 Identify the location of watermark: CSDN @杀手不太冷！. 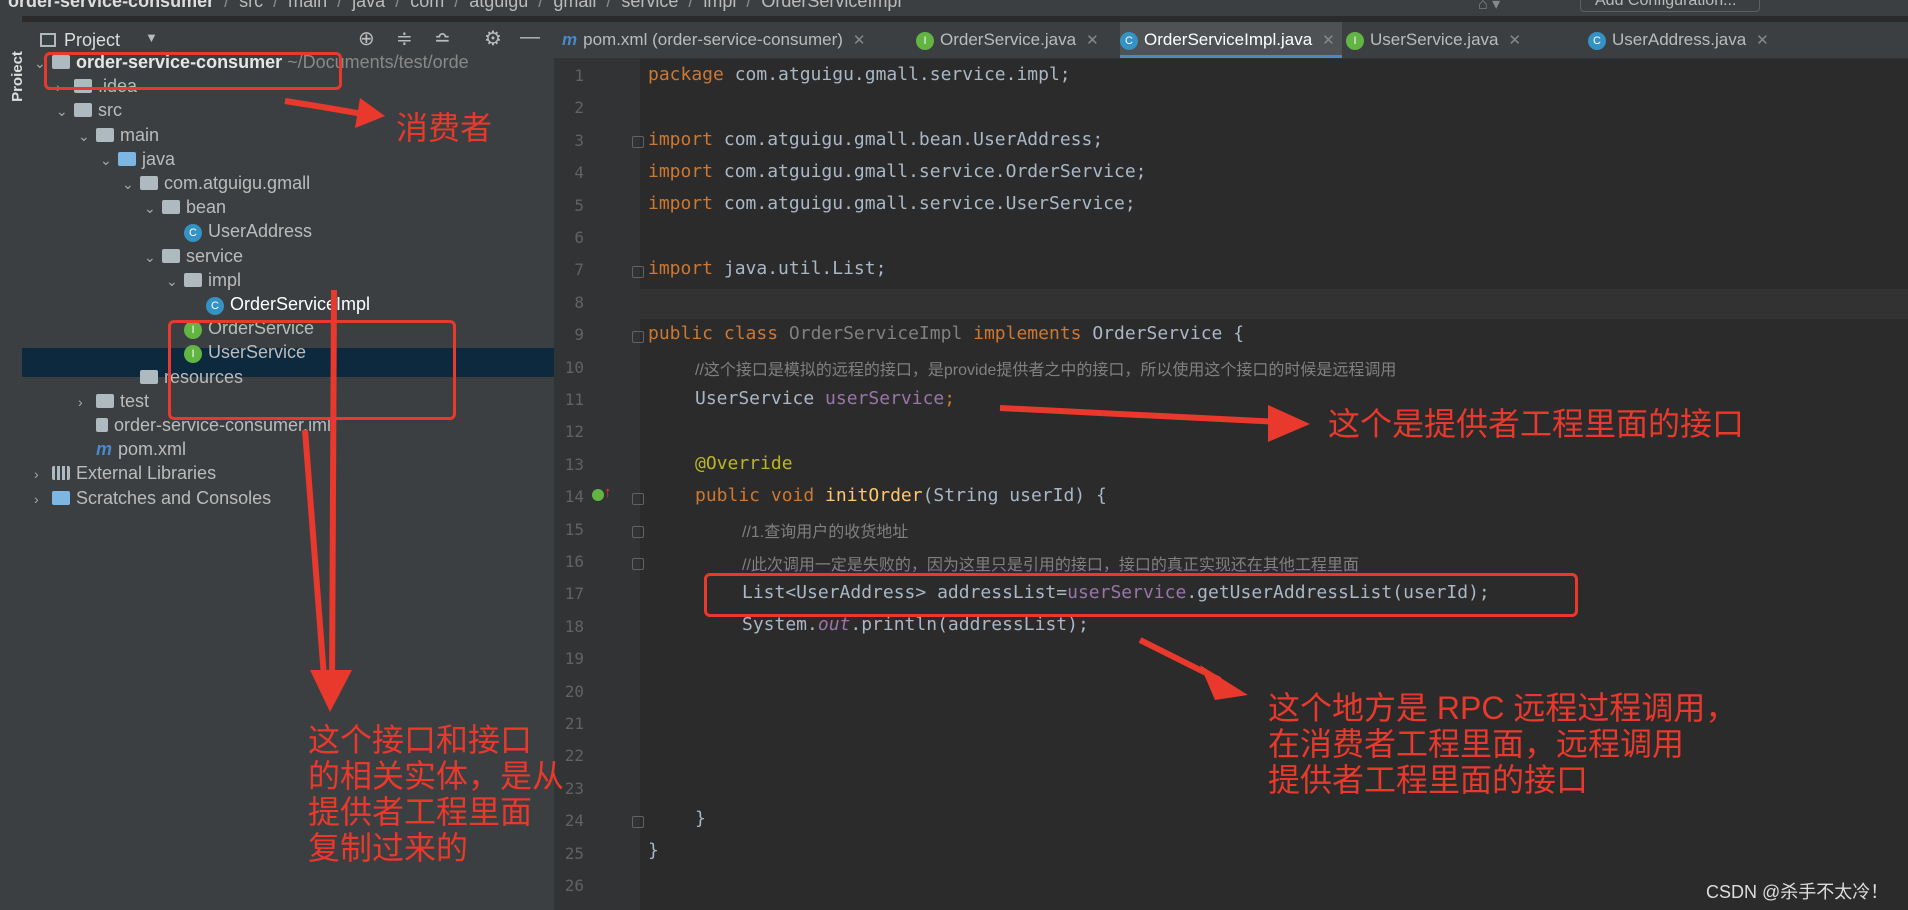
(1797, 892).